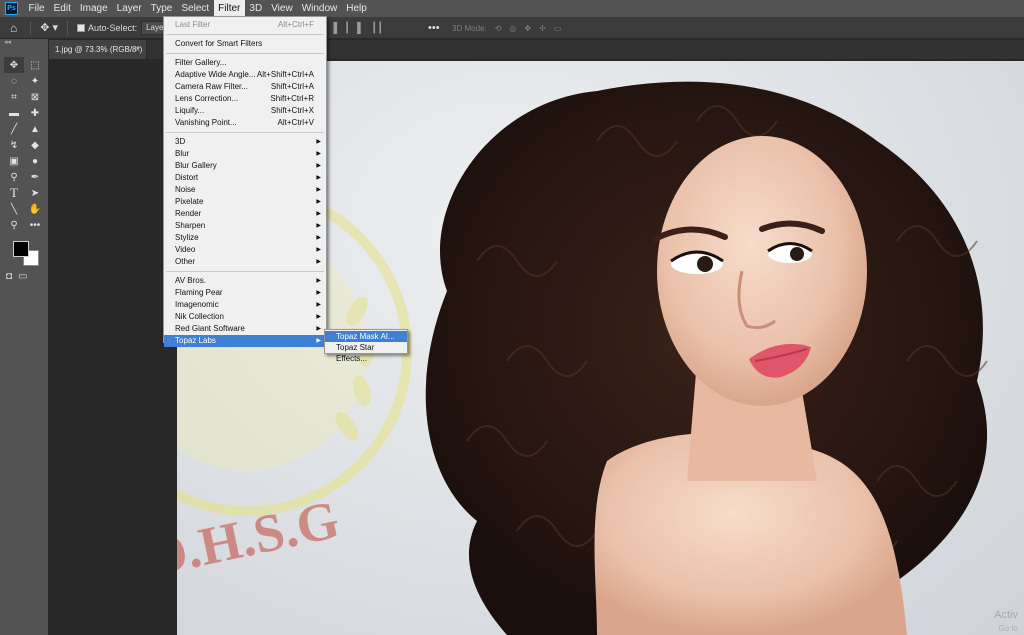 This screenshot has height=635, width=1024. I want to click on menu-file: File, so click(36, 8).